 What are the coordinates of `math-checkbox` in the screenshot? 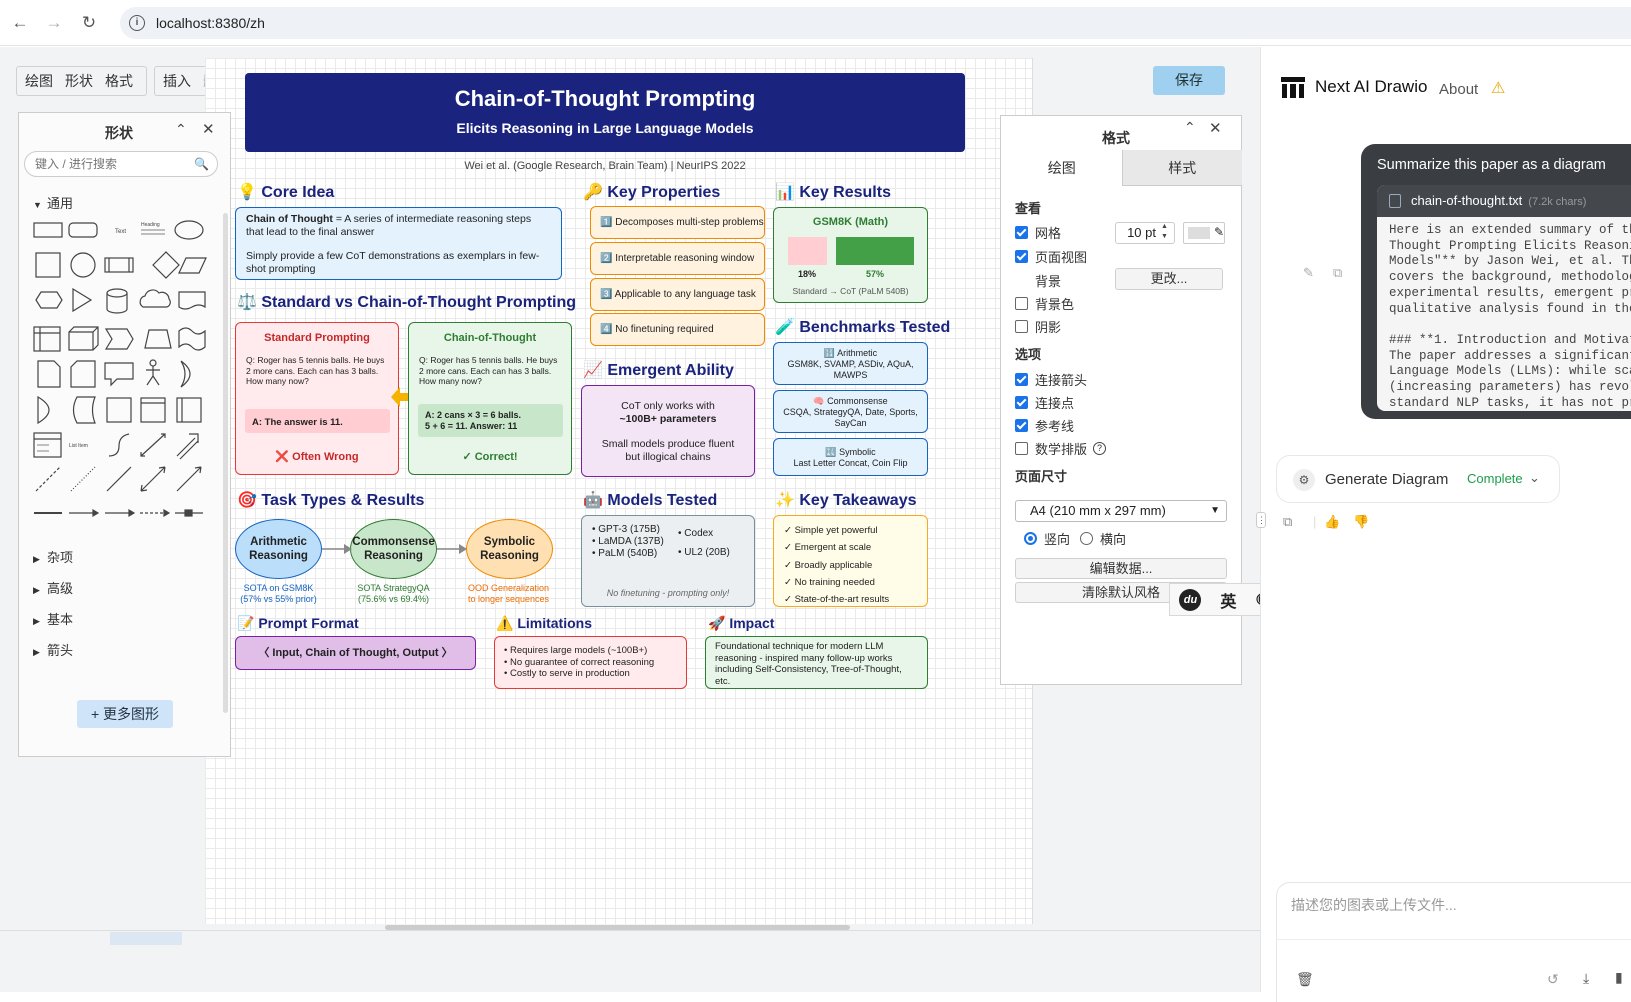 It's located at (1021, 448).